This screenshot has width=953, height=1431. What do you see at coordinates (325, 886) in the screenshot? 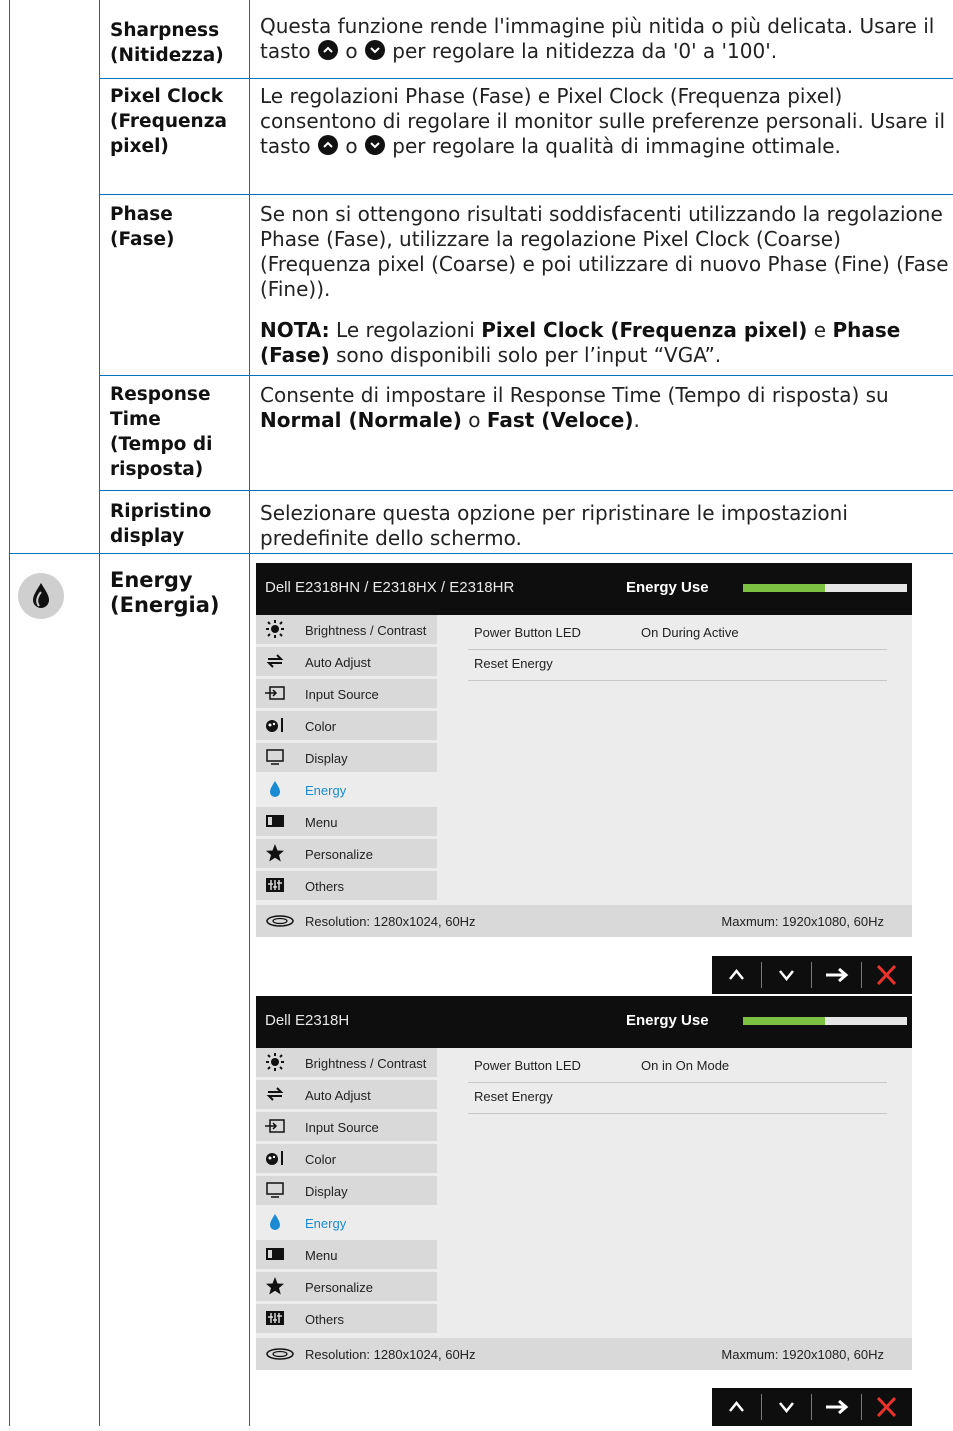
I see `menu-item-label: Others` at bounding box center [325, 886].